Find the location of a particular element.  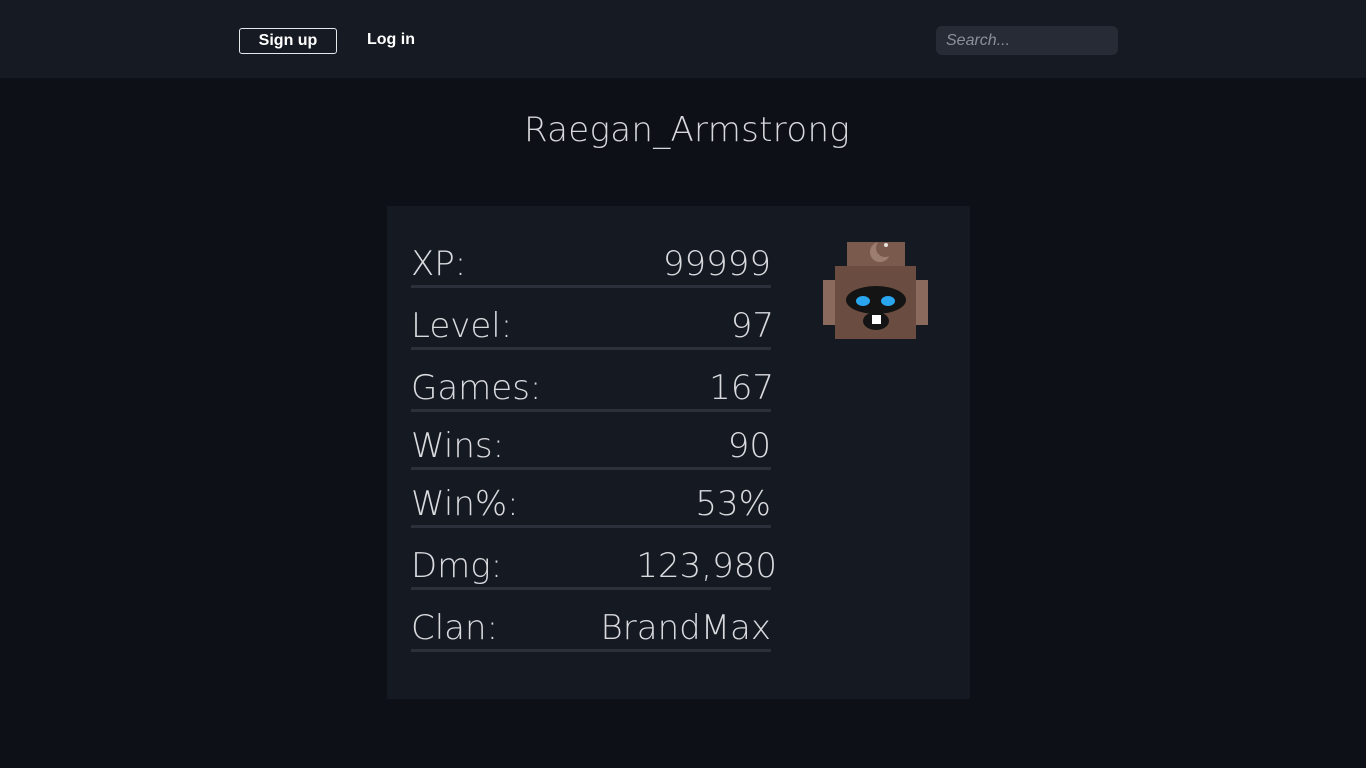

stat-value: 123,980 is located at coordinates (706, 566).